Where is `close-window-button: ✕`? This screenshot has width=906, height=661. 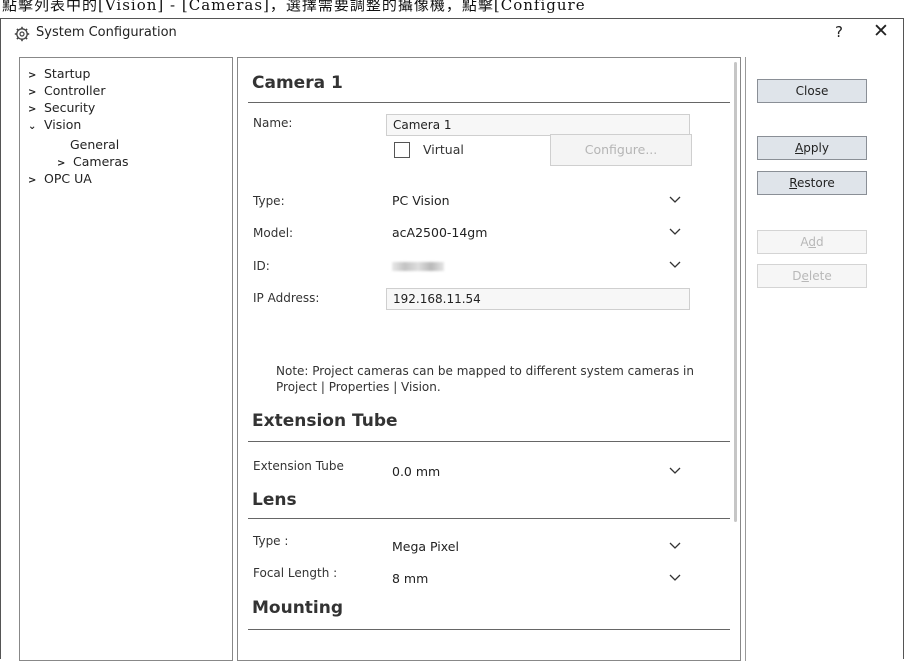 close-window-button: ✕ is located at coordinates (881, 31).